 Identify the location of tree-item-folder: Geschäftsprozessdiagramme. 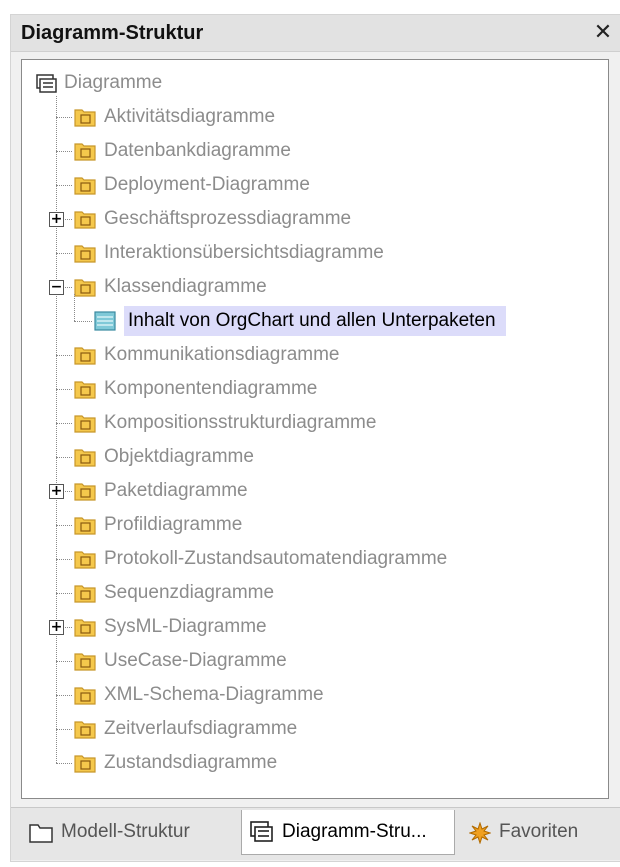
(334, 219).